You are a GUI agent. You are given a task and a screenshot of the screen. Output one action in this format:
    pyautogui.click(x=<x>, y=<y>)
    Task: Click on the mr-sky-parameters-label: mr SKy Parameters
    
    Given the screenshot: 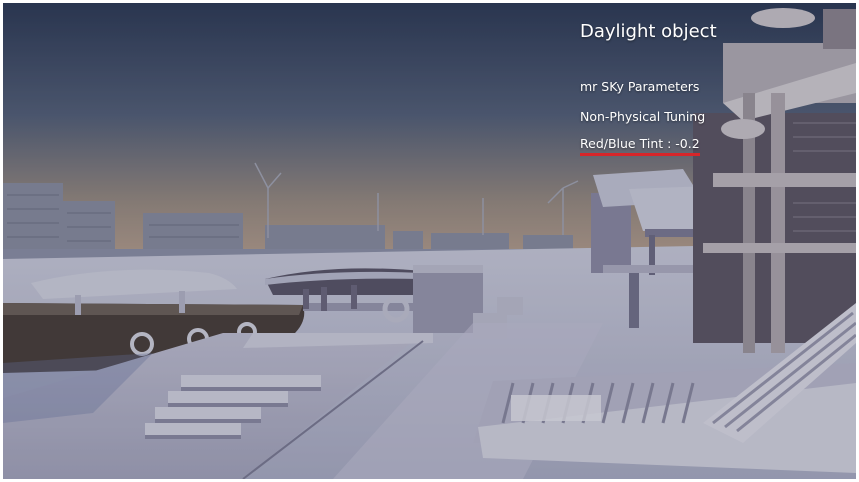 What is the action you would take?
    pyautogui.click(x=640, y=86)
    